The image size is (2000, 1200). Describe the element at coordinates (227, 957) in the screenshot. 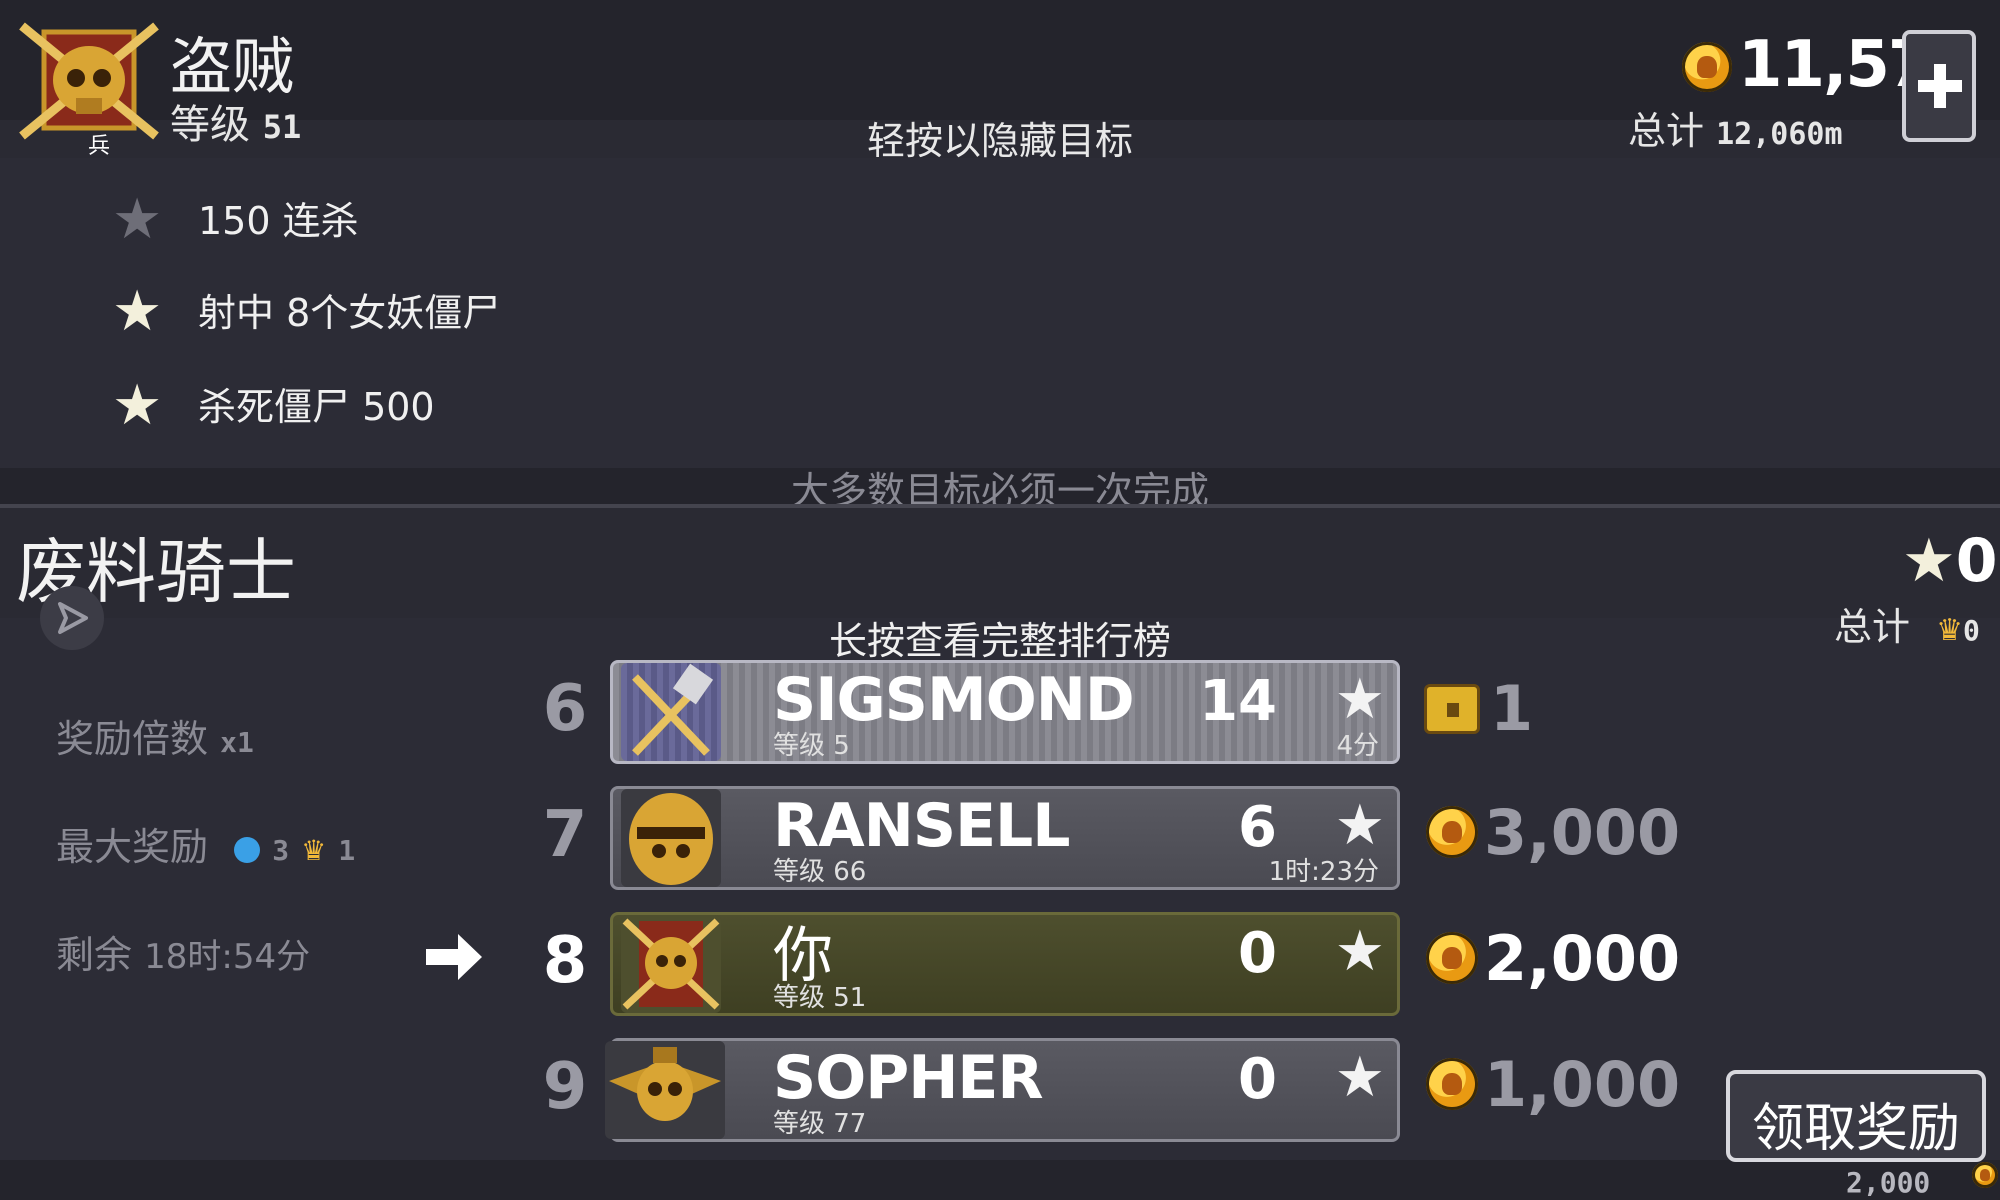

I see `remaining-value: 18时:54分` at that location.